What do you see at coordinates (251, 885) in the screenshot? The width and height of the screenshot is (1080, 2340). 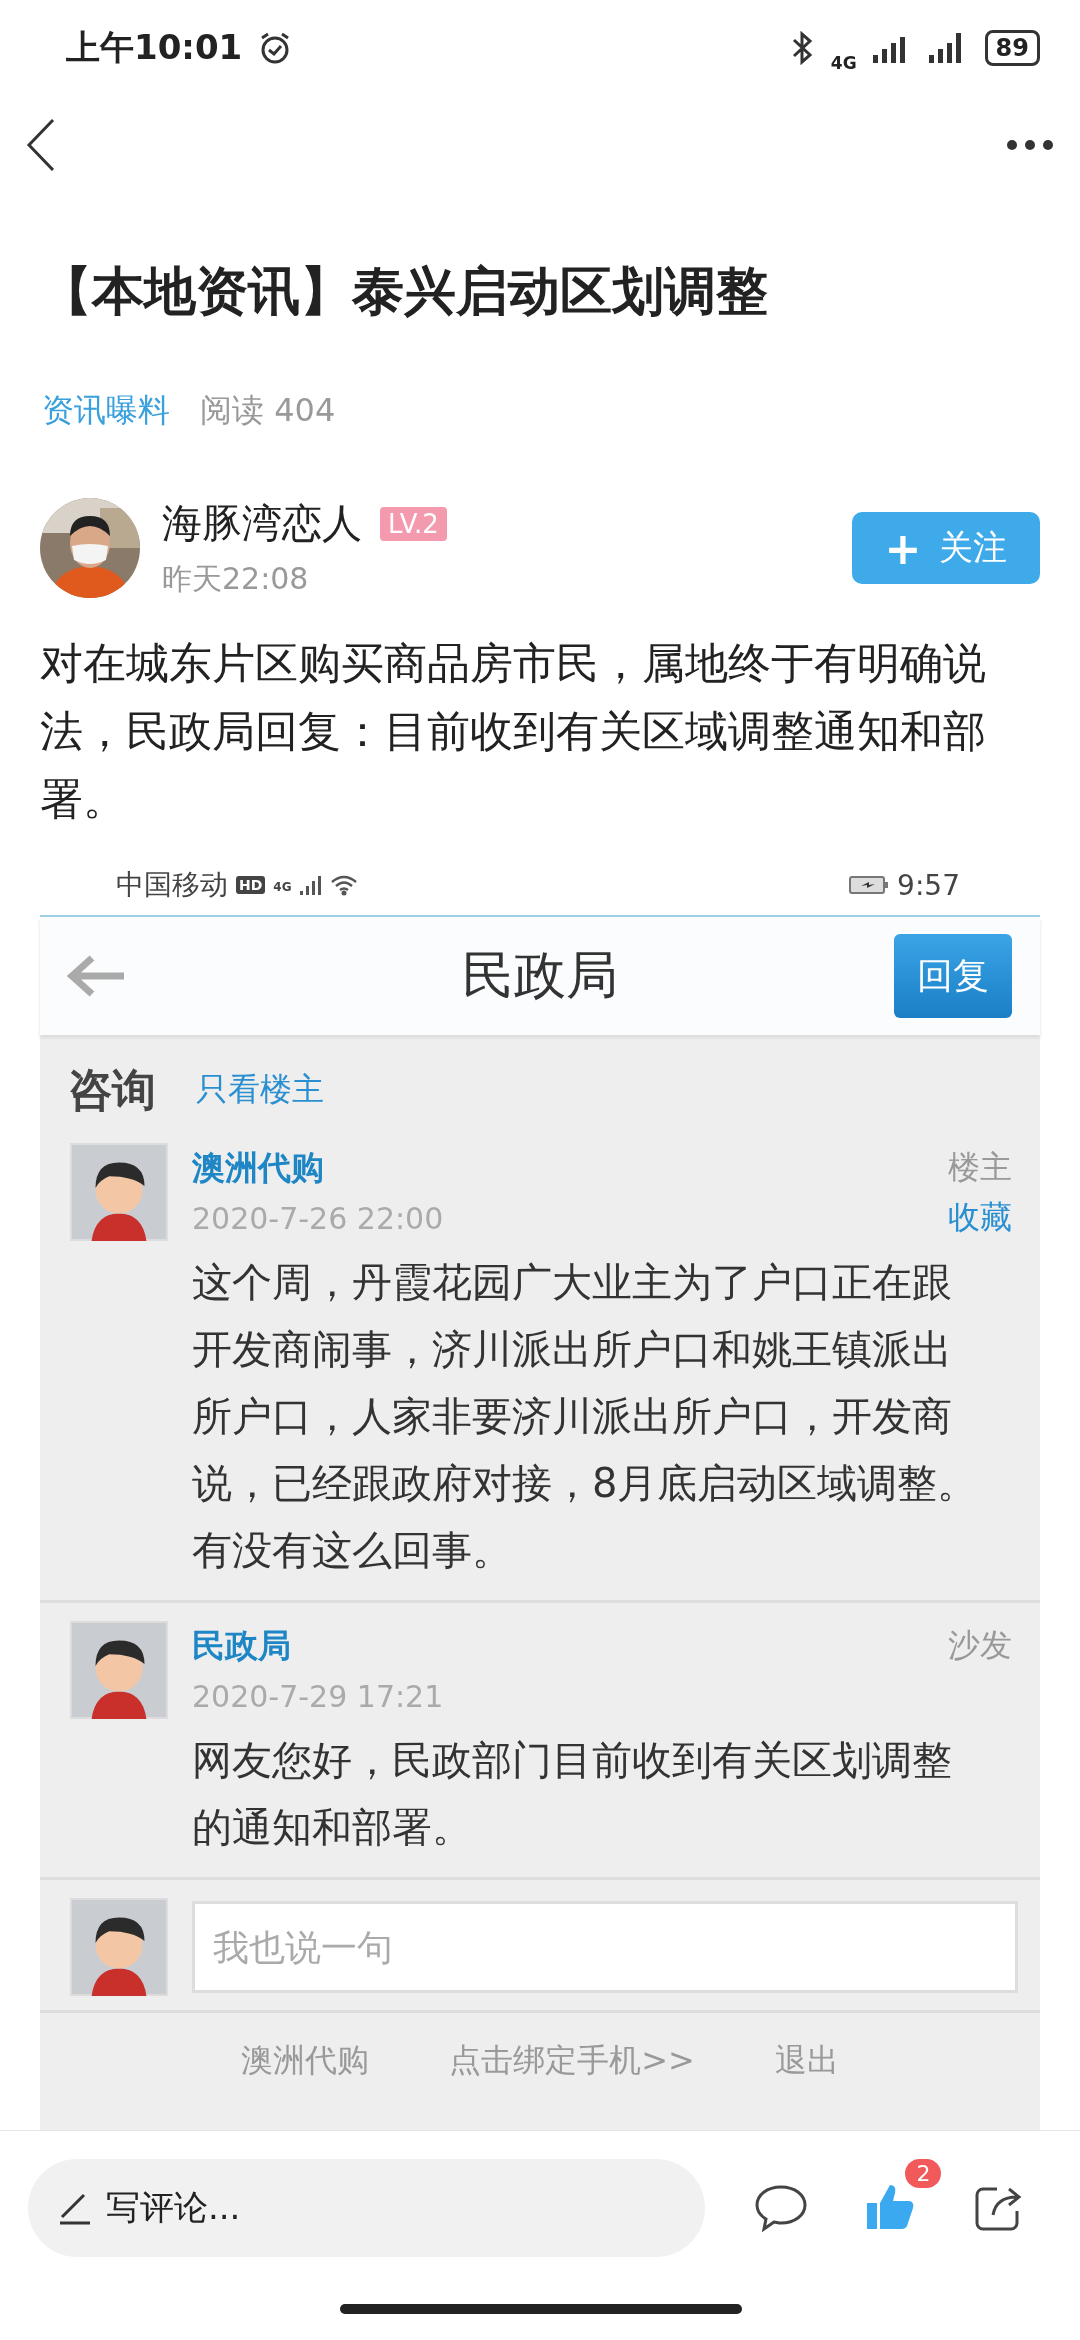 I see `hd-badge: HD` at bounding box center [251, 885].